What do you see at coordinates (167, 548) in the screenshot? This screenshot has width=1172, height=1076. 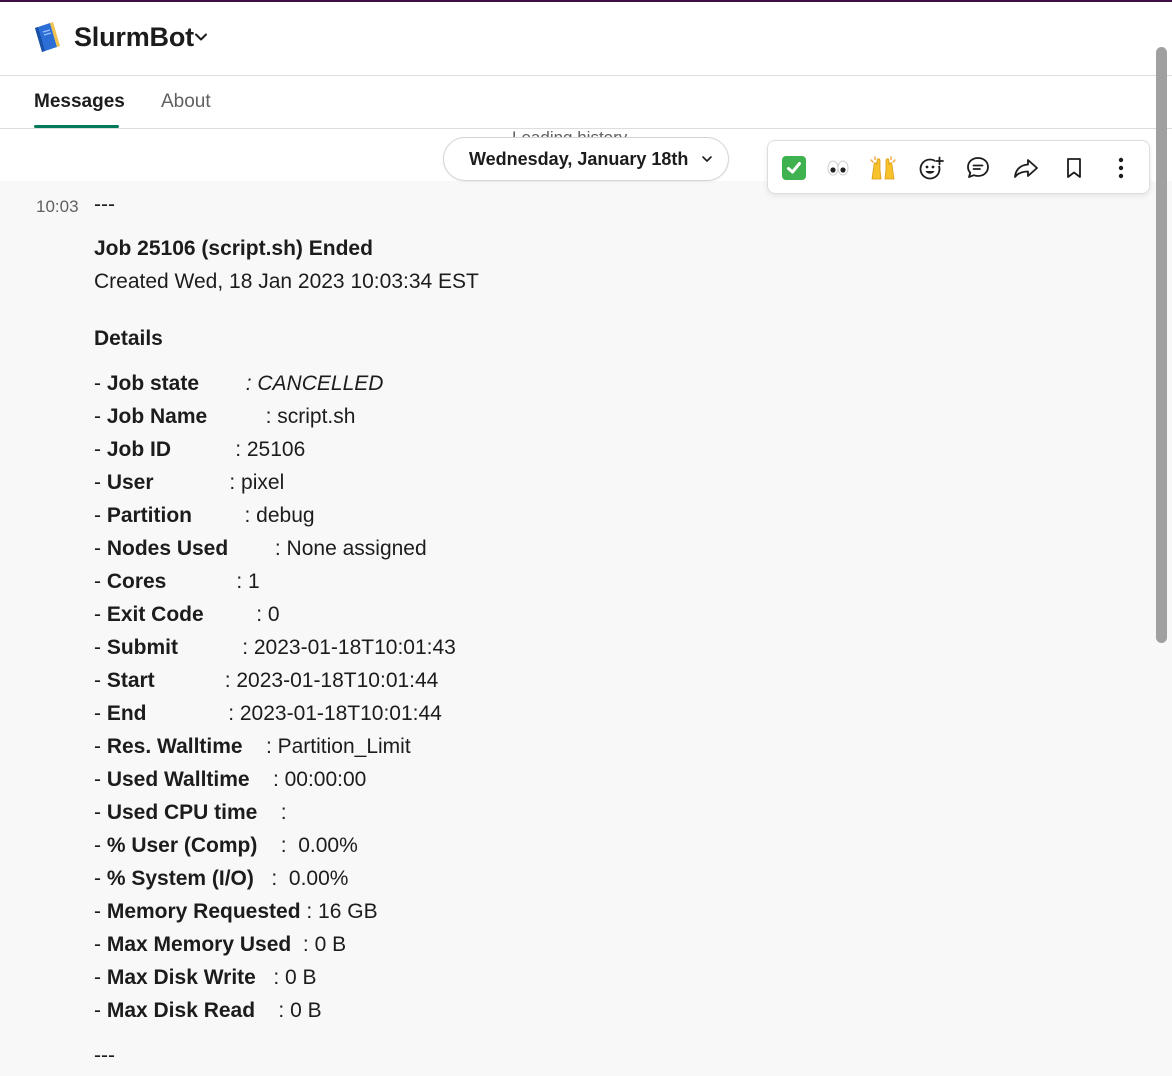 I see `detail-key: Nodes Used` at bounding box center [167, 548].